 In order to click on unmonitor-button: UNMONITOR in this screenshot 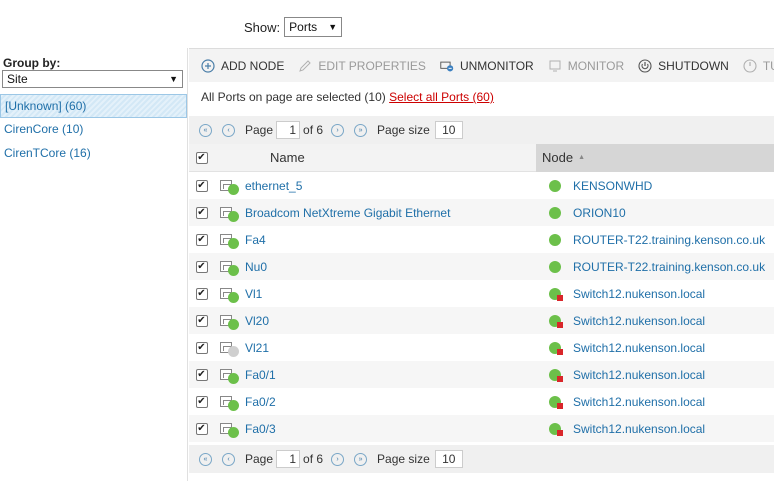, I will do `click(487, 66)`.